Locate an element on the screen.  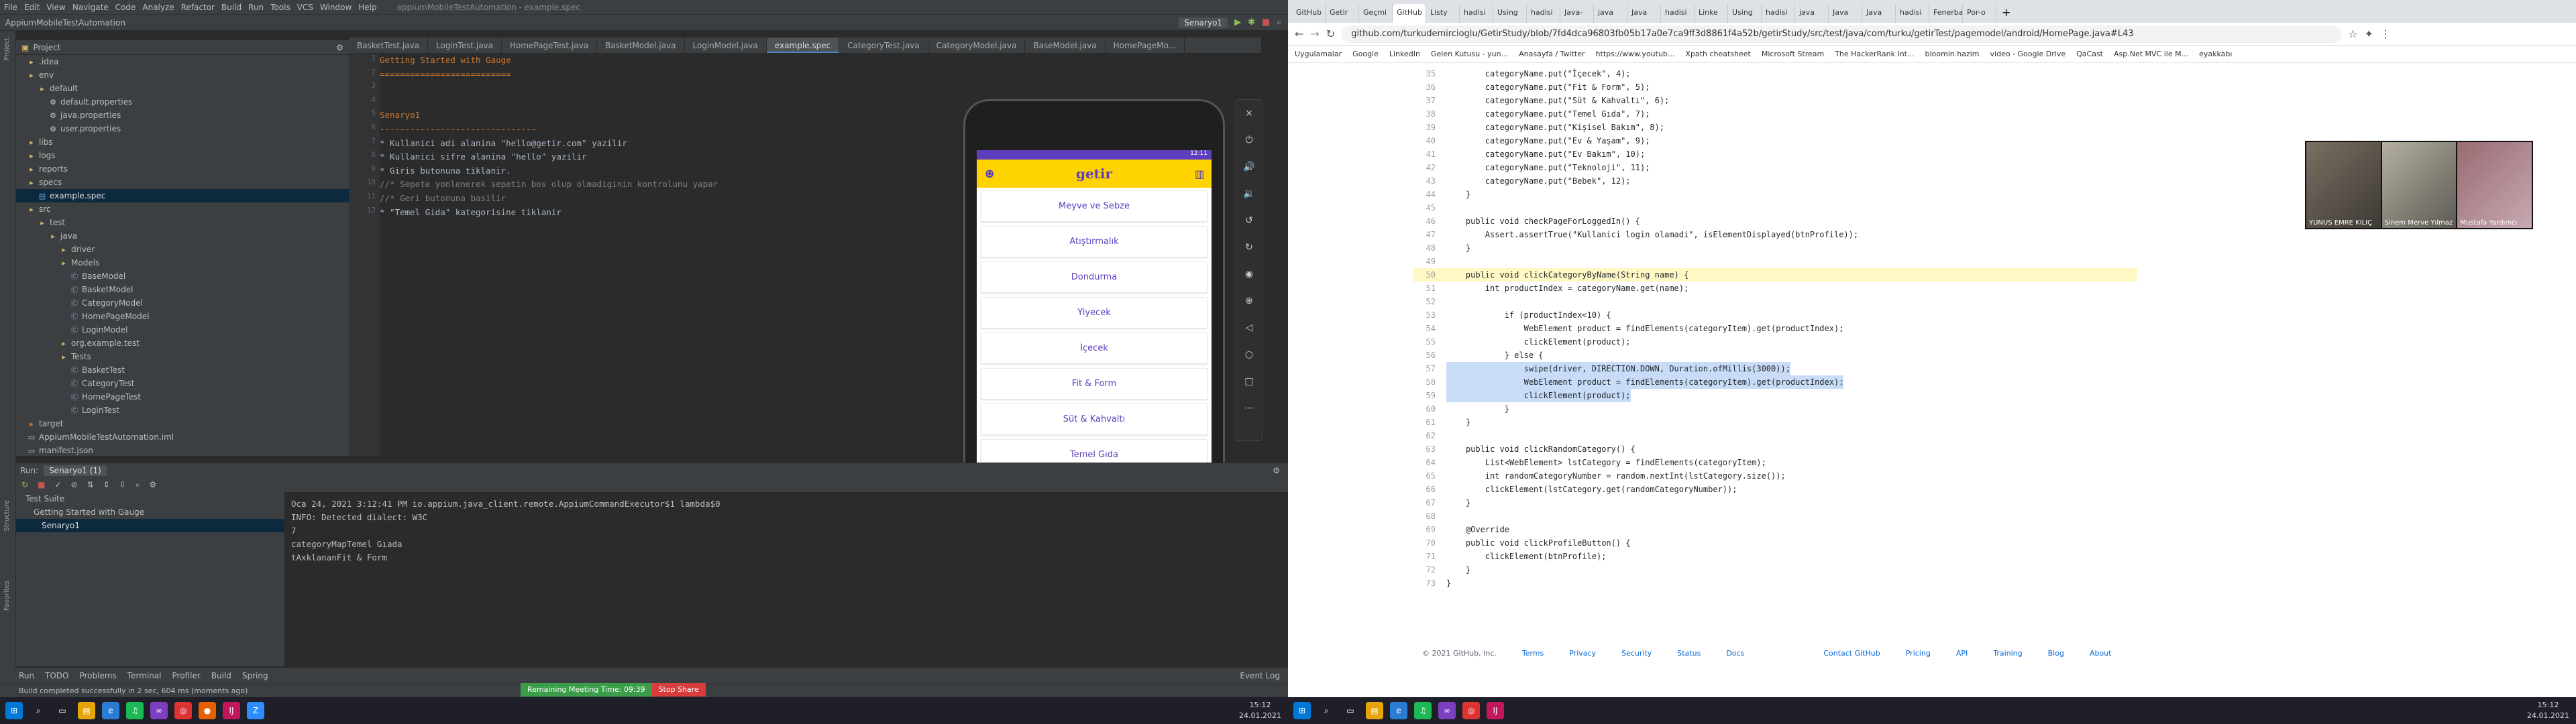
extensions-icon: ✦ is located at coordinates (2369, 33).